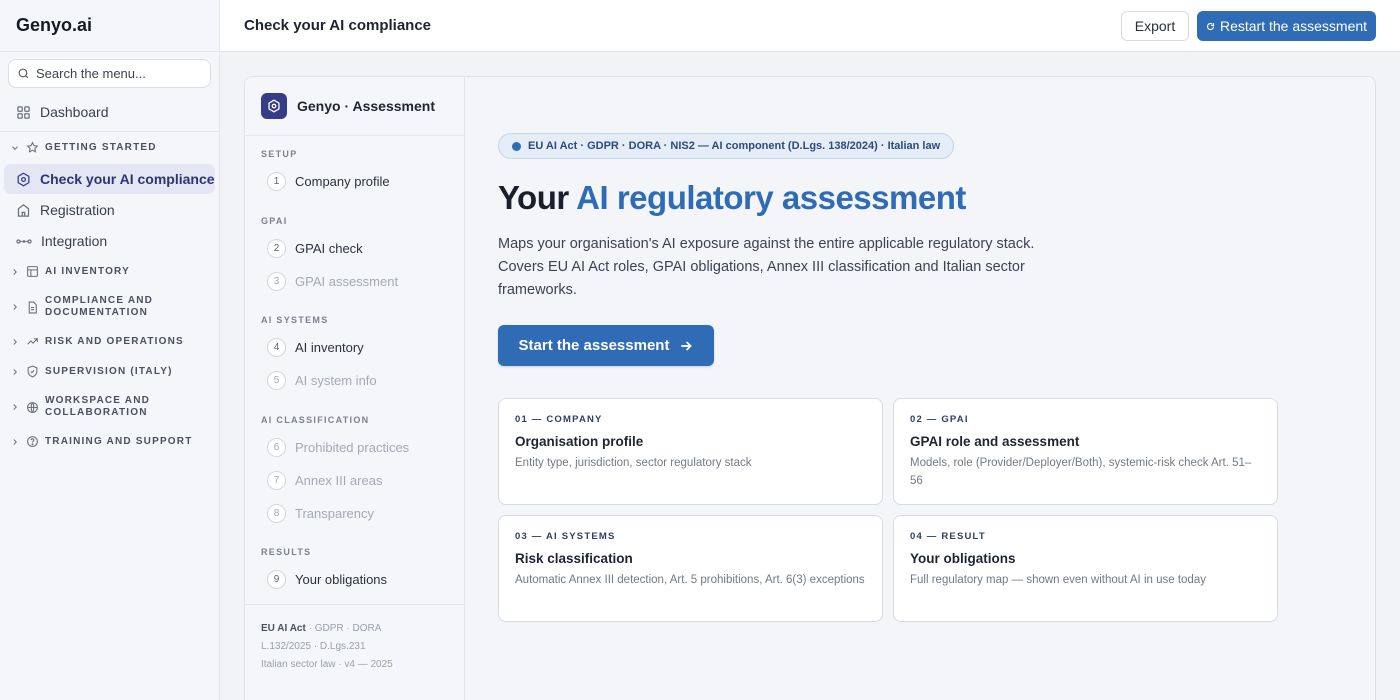 This screenshot has height=700, width=1400. What do you see at coordinates (101, 147) in the screenshot?
I see `group-label: GETTING STARTED` at bounding box center [101, 147].